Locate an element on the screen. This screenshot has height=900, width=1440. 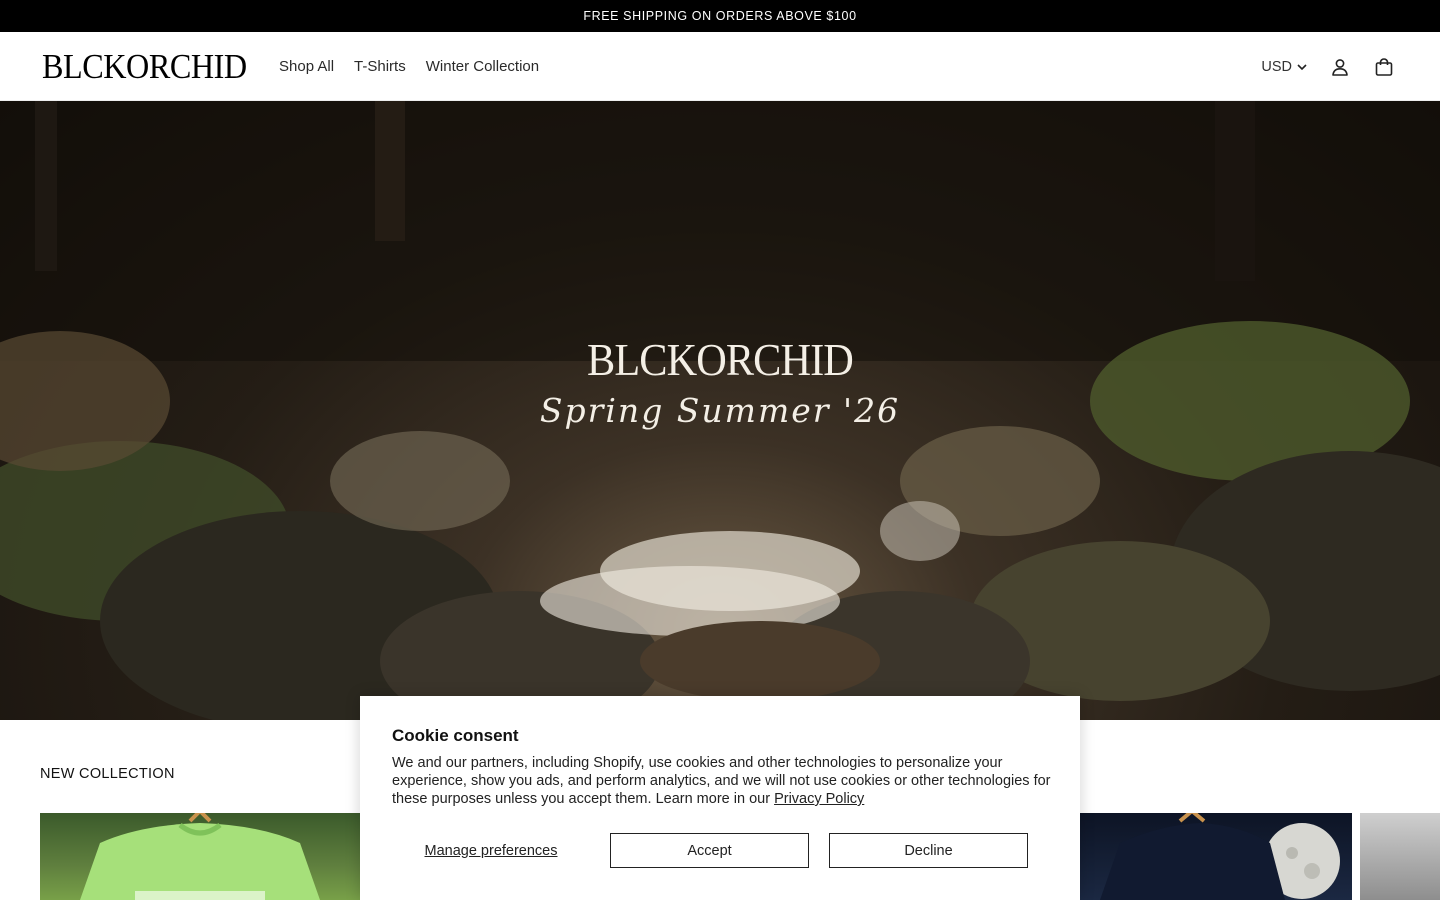
user-icon is located at coordinates (1340, 67).